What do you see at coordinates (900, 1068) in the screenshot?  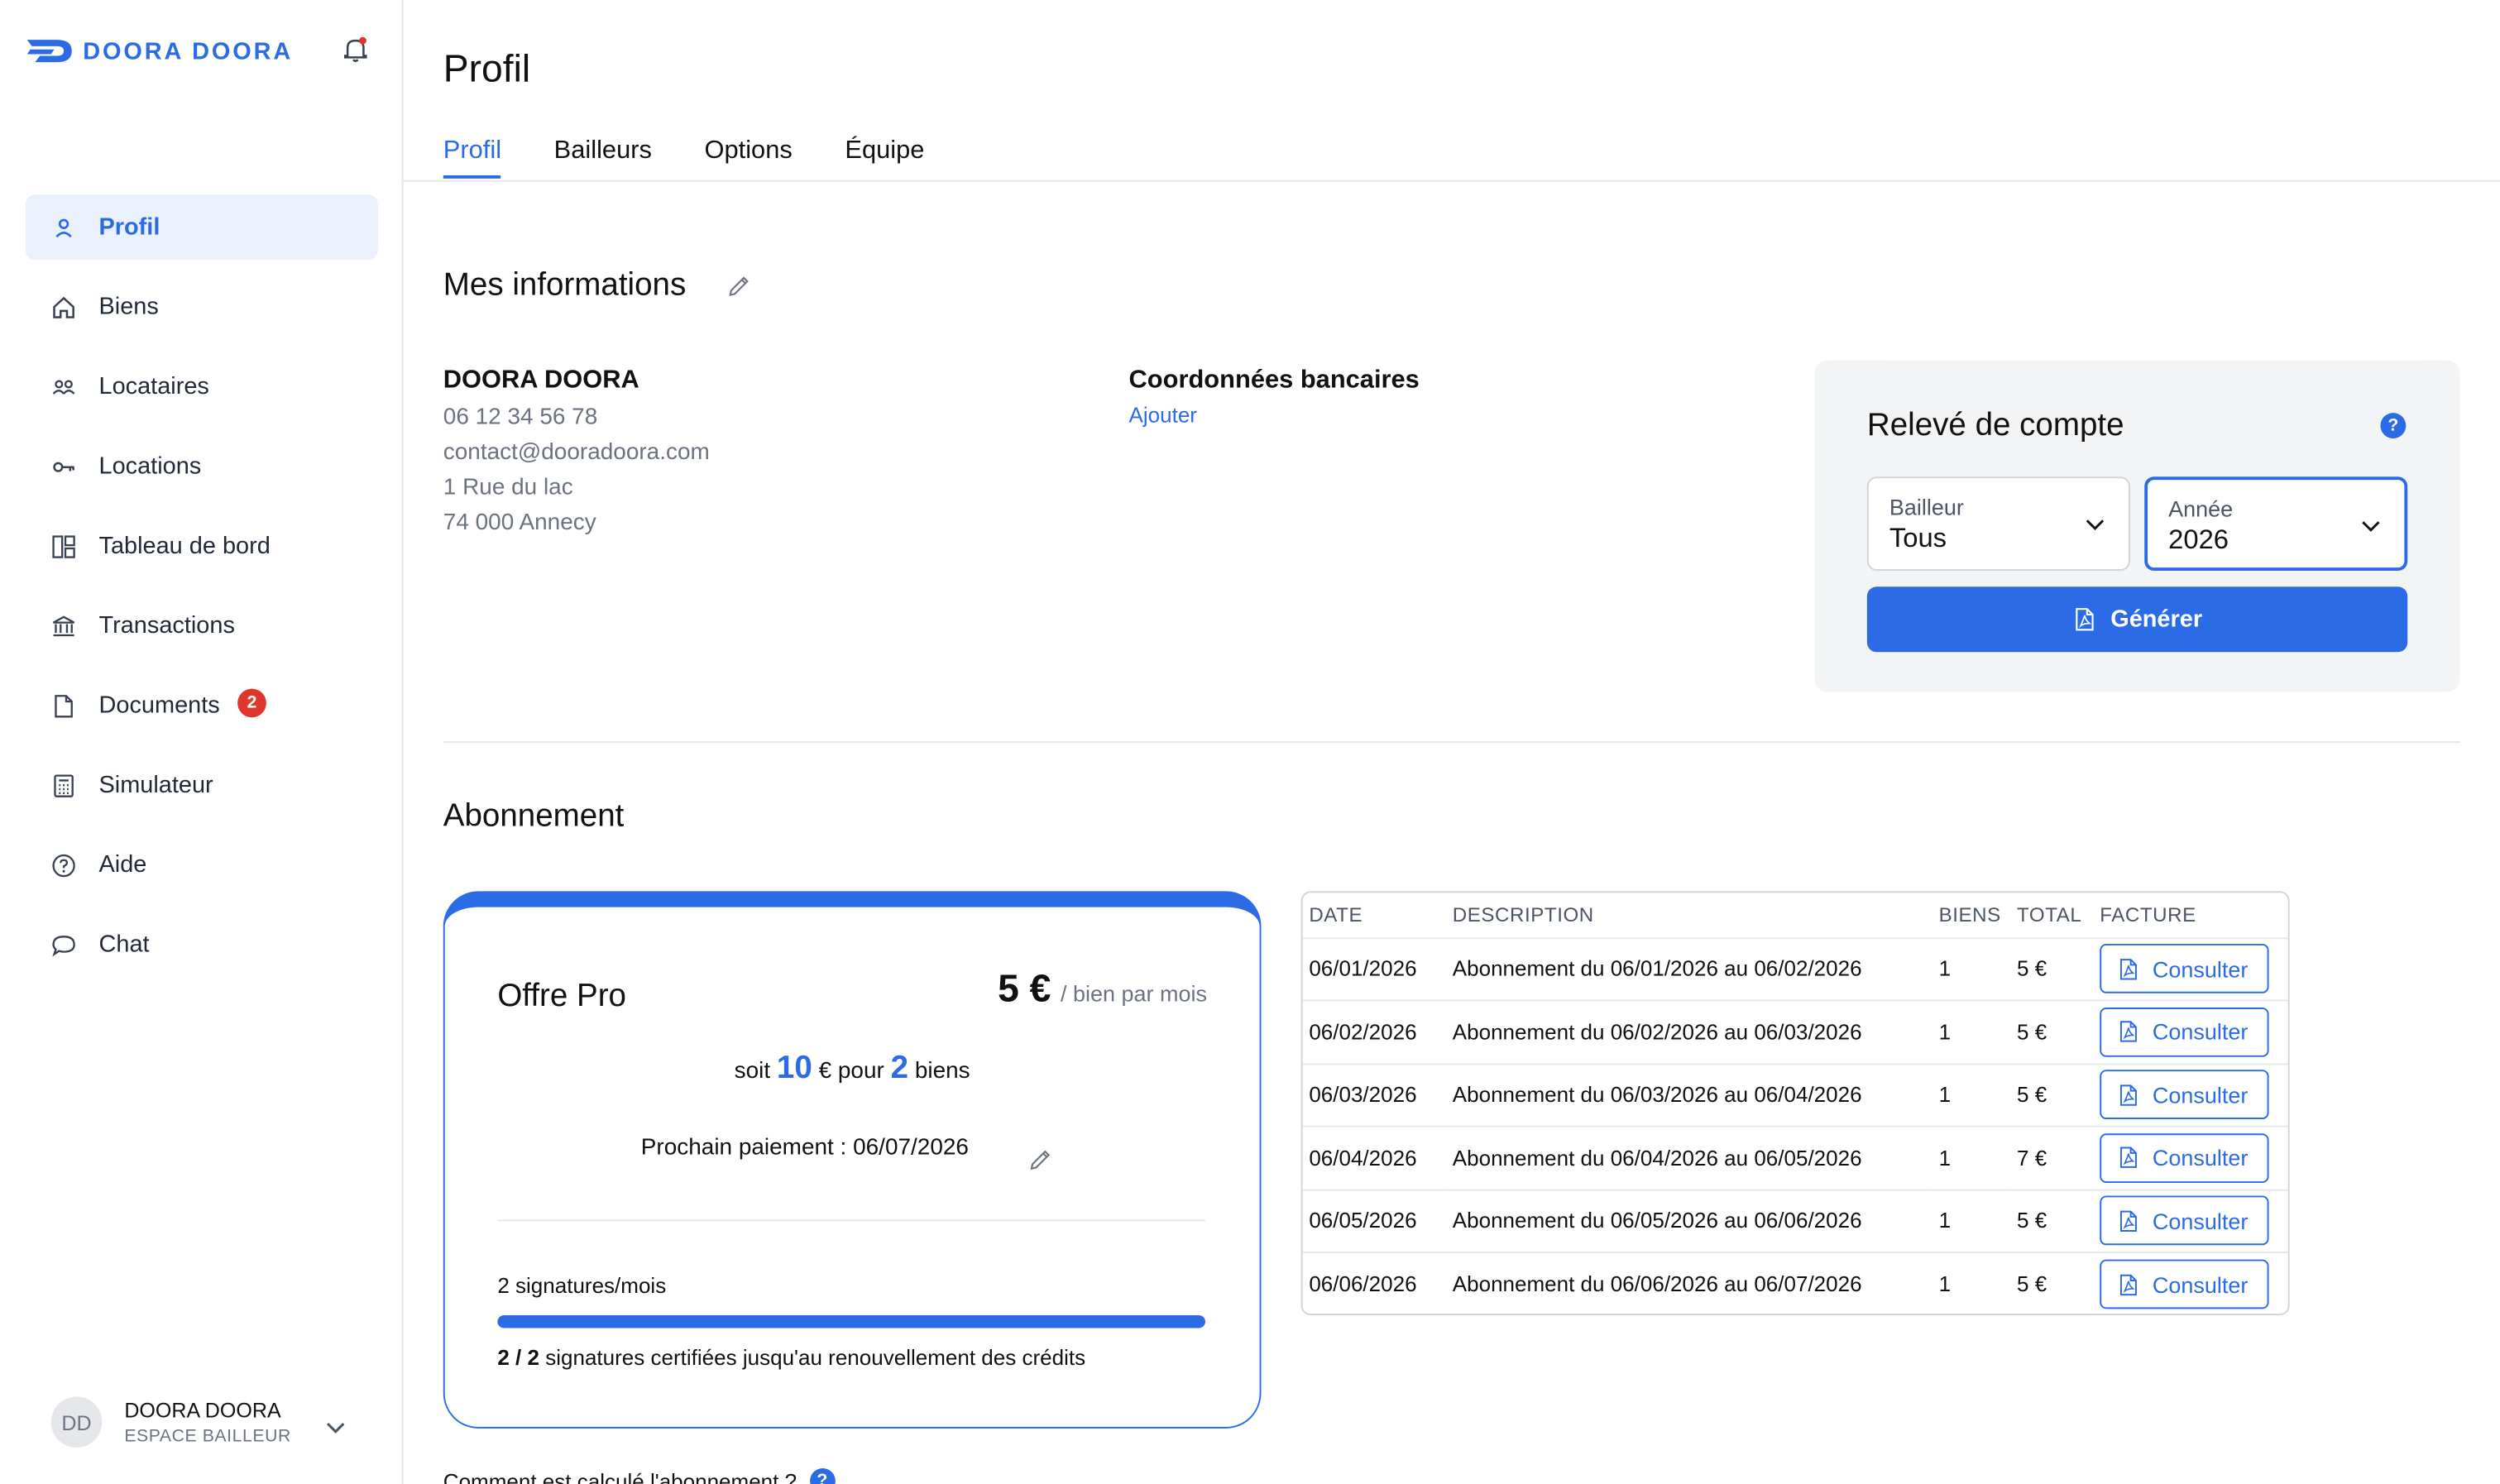 I see `soit-count: 2` at bounding box center [900, 1068].